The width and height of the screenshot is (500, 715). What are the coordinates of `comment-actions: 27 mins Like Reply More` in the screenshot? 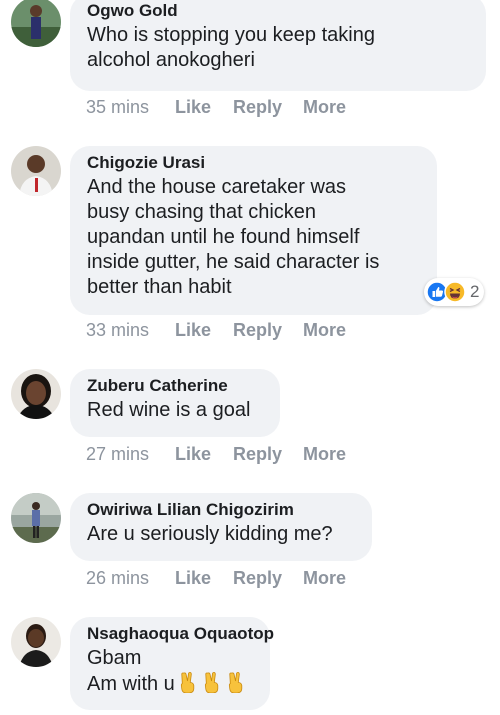 It's located at (216, 454).